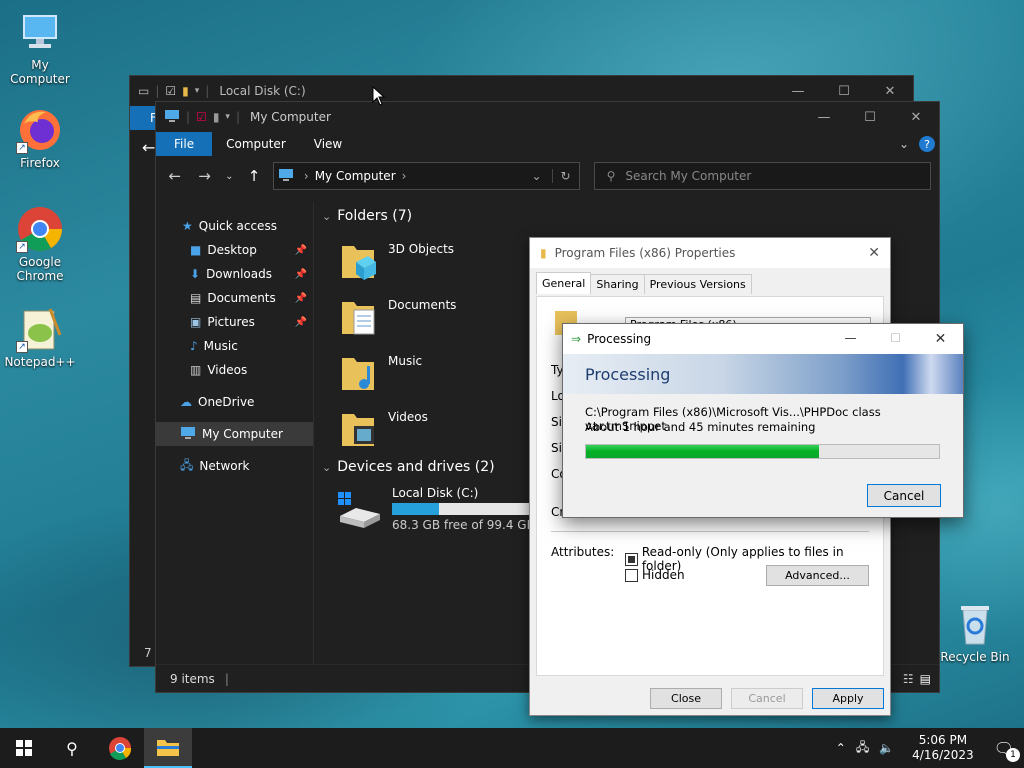  Describe the element at coordinates (408, 467) in the screenshot. I see `group-header-devices: ⌄ Devices and drives (2)` at that location.